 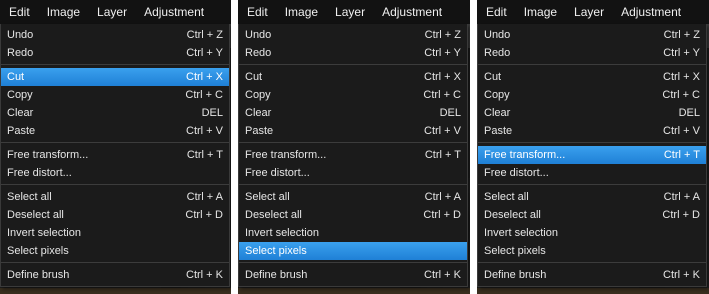 I want to click on menu-item-shortcut: Ctrl + Z, so click(x=204, y=35).